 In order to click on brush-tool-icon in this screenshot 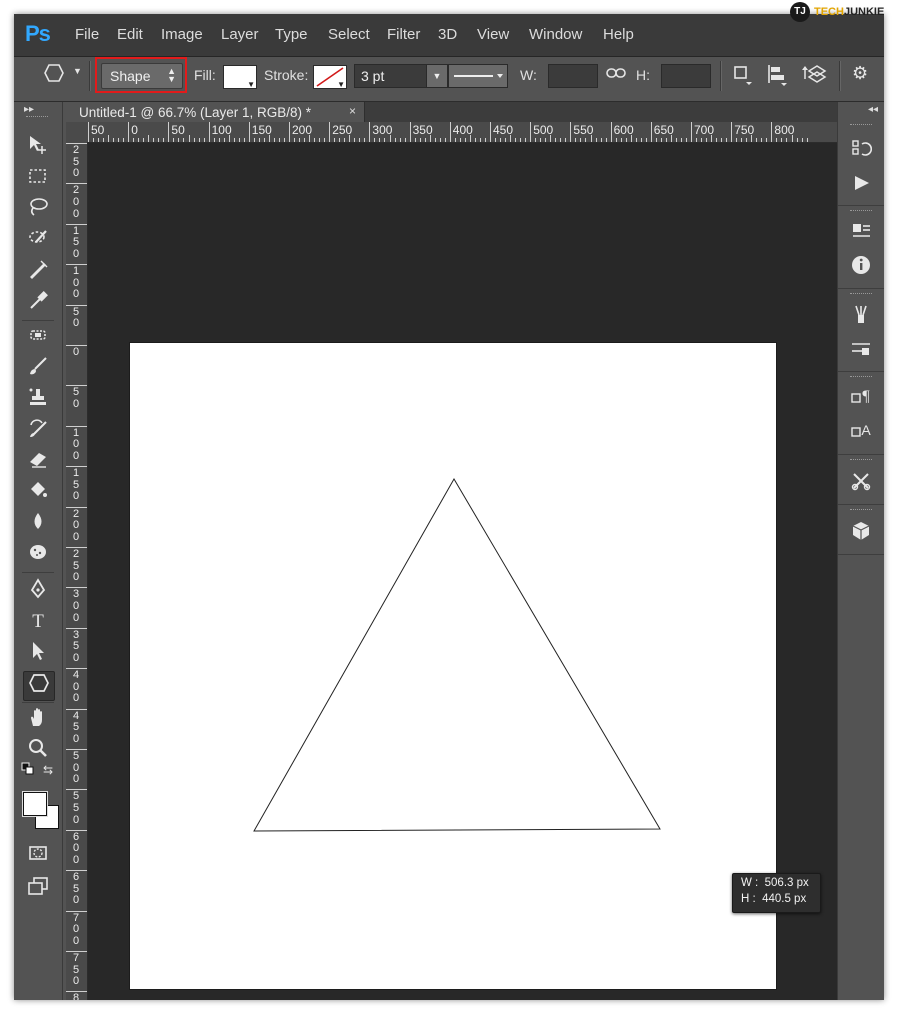, I will do `click(38, 369)`.